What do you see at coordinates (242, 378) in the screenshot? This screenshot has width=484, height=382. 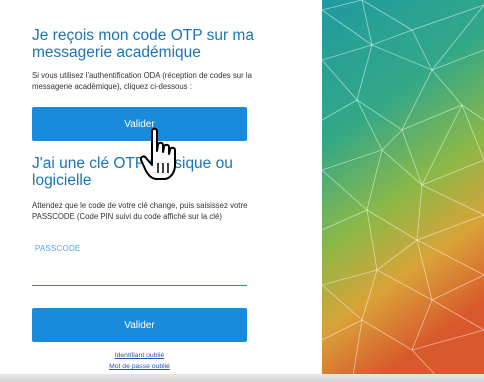 I see `window-bottom-edge` at bounding box center [242, 378].